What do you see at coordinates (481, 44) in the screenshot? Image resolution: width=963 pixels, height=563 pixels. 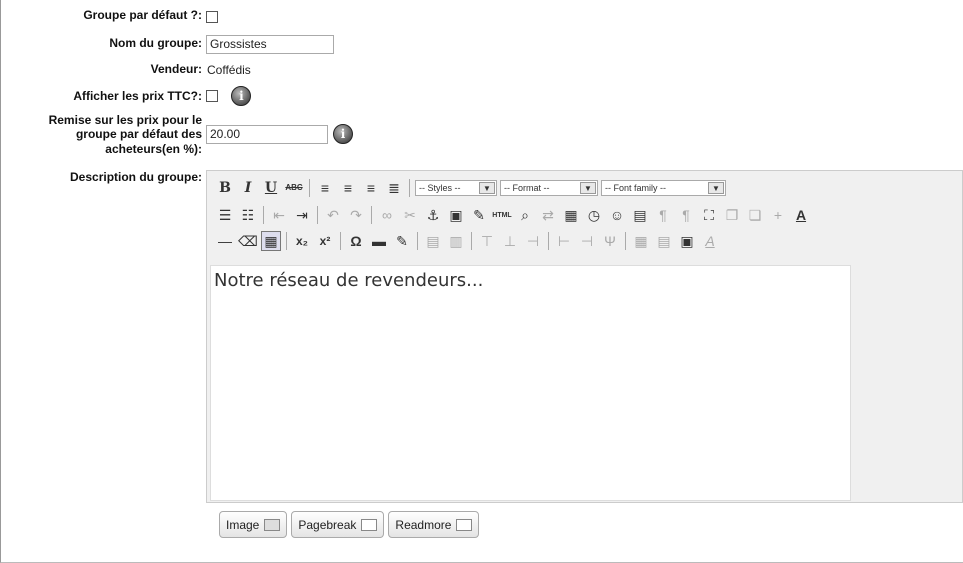 I see `group-name-row: Nom du groupe: Grossistes` at bounding box center [481, 44].